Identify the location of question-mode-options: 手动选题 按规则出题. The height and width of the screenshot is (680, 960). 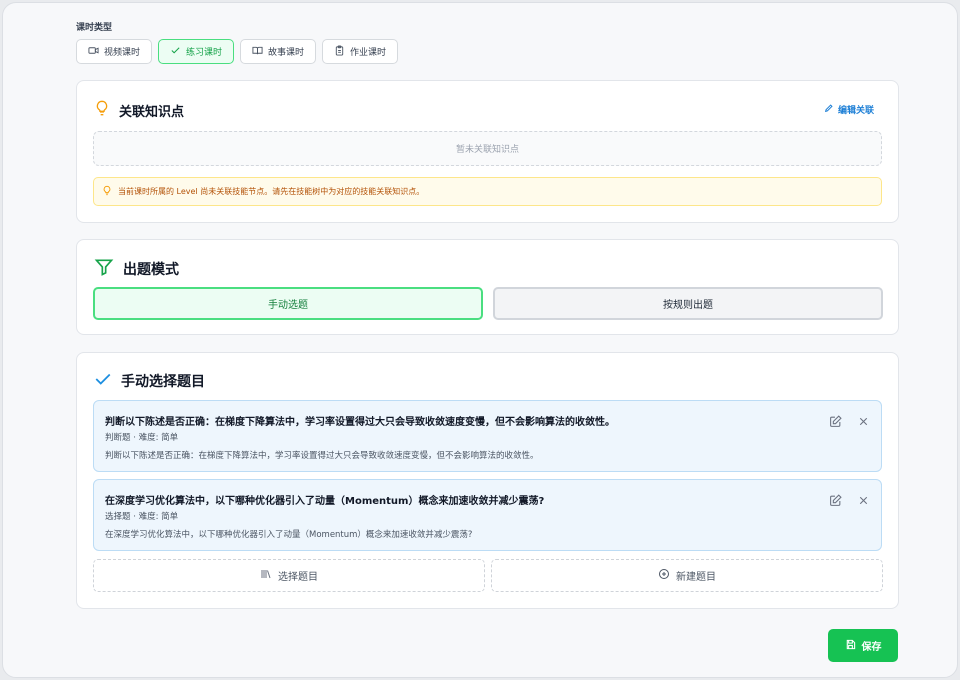
(488, 303).